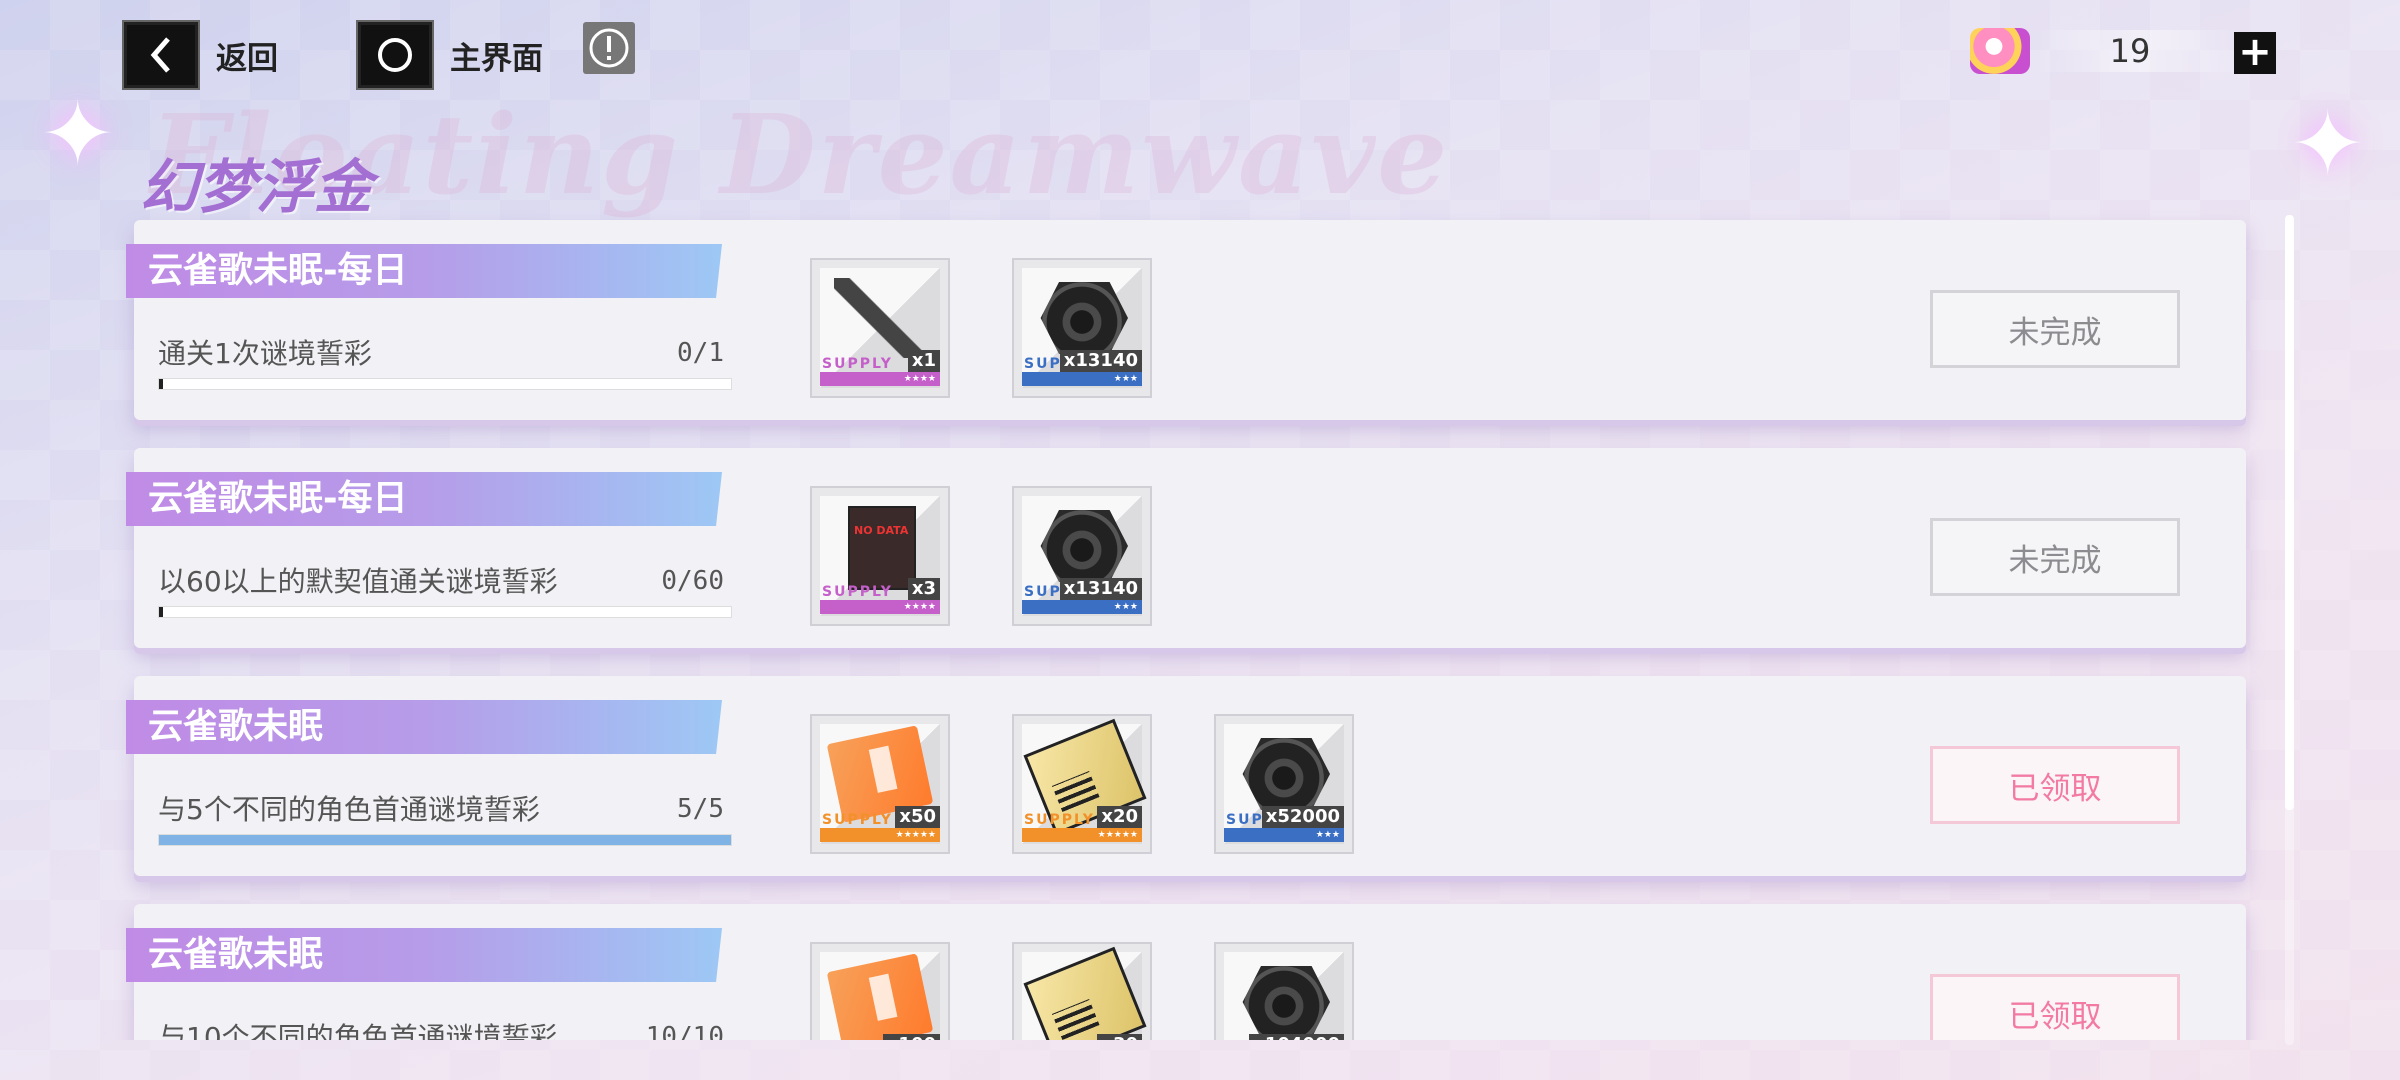 The height and width of the screenshot is (1080, 2400). I want to click on reward-quantity: x100, so click(911, 1037).